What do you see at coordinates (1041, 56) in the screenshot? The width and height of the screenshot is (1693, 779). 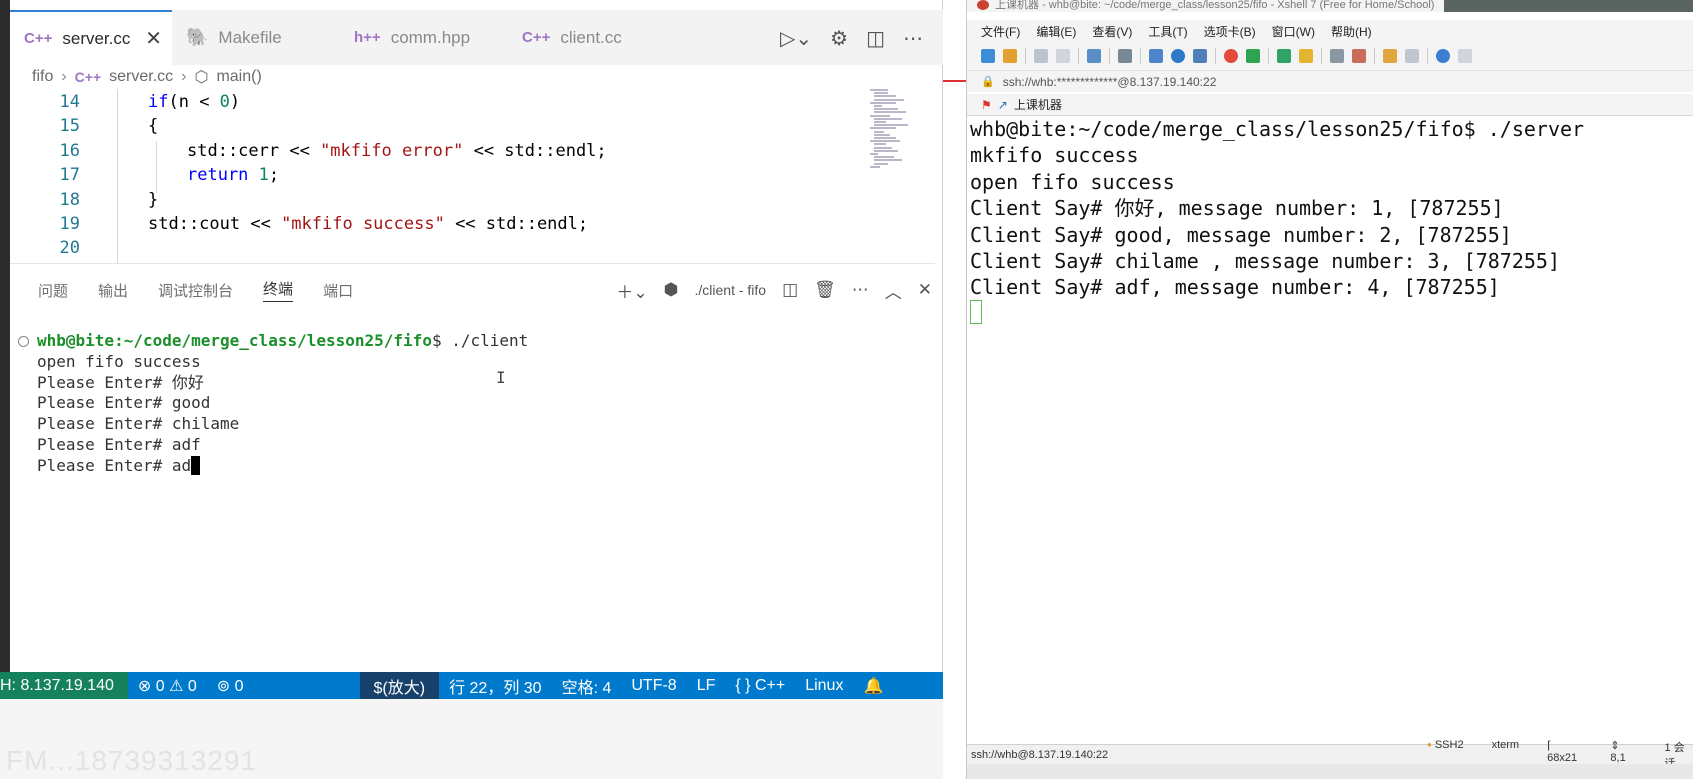 I see `connect-icon` at bounding box center [1041, 56].